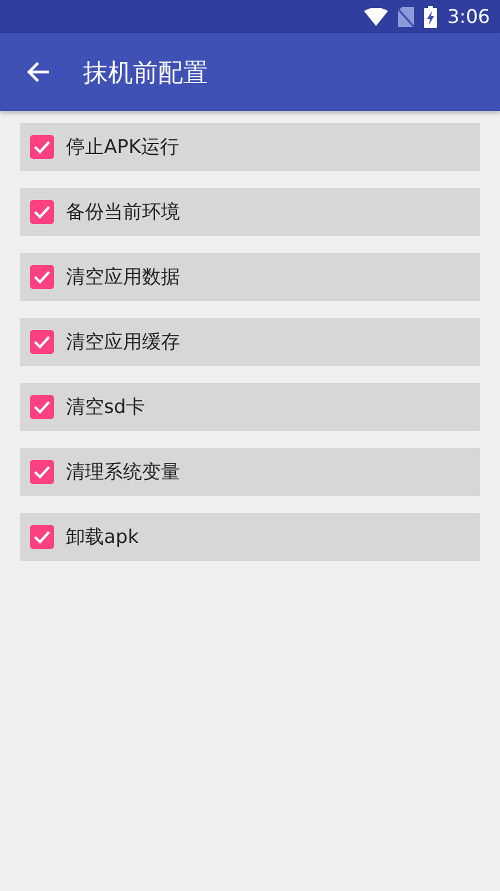 The height and width of the screenshot is (891, 500). Describe the element at coordinates (123, 277) in the screenshot. I see `option-label: 清空应用数据` at that location.